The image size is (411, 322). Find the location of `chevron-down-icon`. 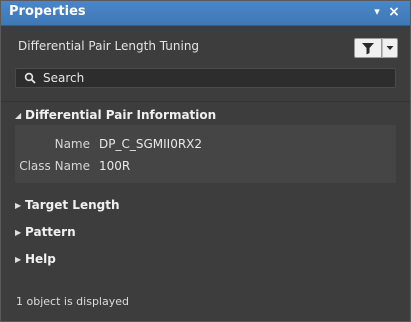

chevron-down-icon is located at coordinates (390, 48).